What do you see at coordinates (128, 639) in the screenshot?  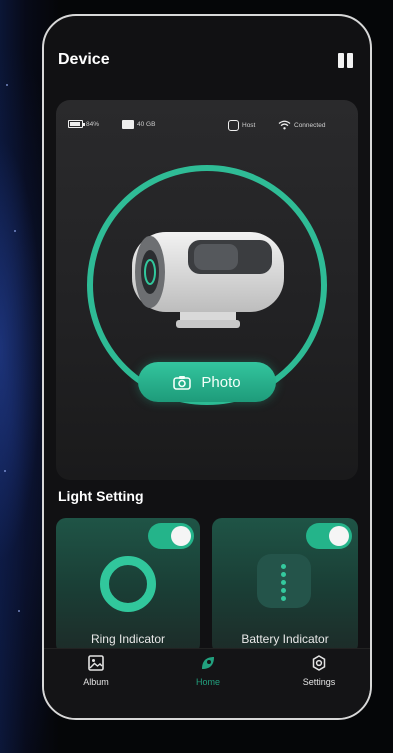 I see `ring-indicator-label: Ring Indicator` at bounding box center [128, 639].